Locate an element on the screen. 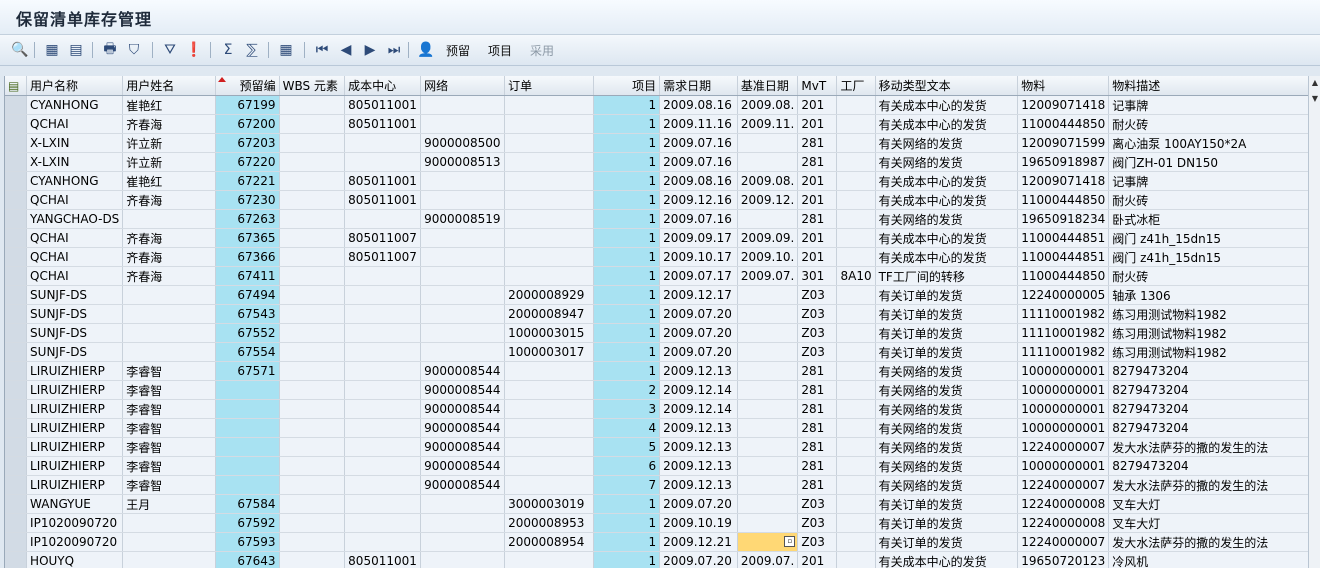 This screenshot has width=1320, height=568. scroll-up-icon: ▲ is located at coordinates (1314, 83).